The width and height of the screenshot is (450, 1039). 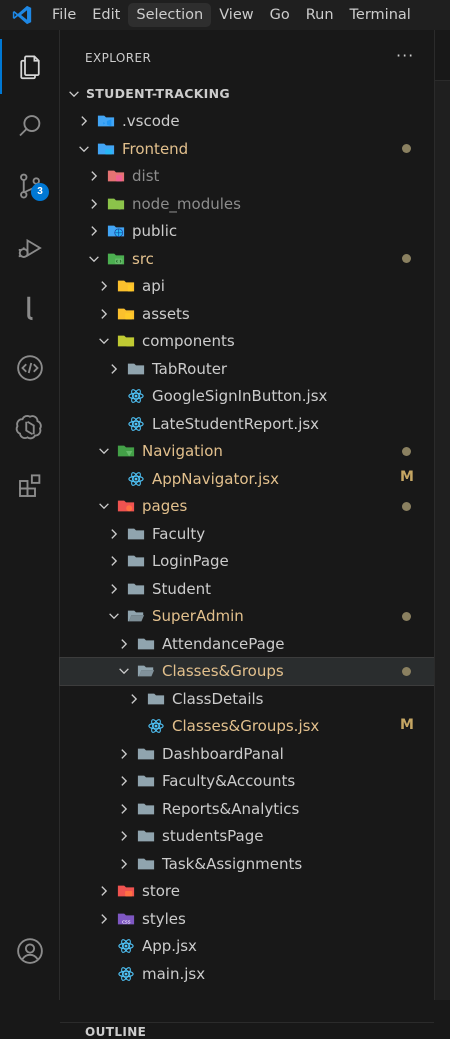 What do you see at coordinates (30, 185) in the screenshot?
I see `source-control-icon: 3` at bounding box center [30, 185].